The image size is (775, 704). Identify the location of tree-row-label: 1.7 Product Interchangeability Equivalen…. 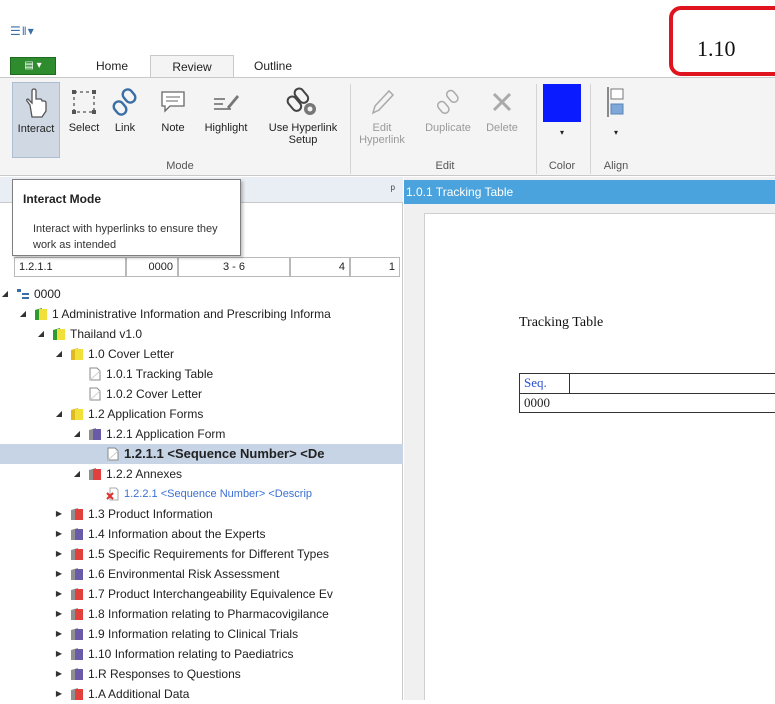
(210, 594).